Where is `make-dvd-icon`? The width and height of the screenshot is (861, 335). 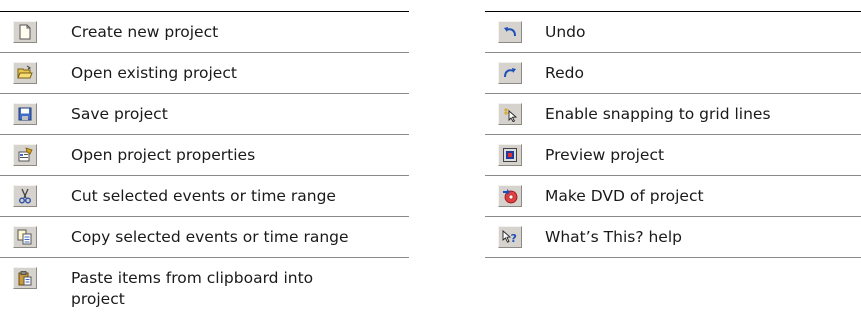 make-dvd-icon is located at coordinates (510, 196).